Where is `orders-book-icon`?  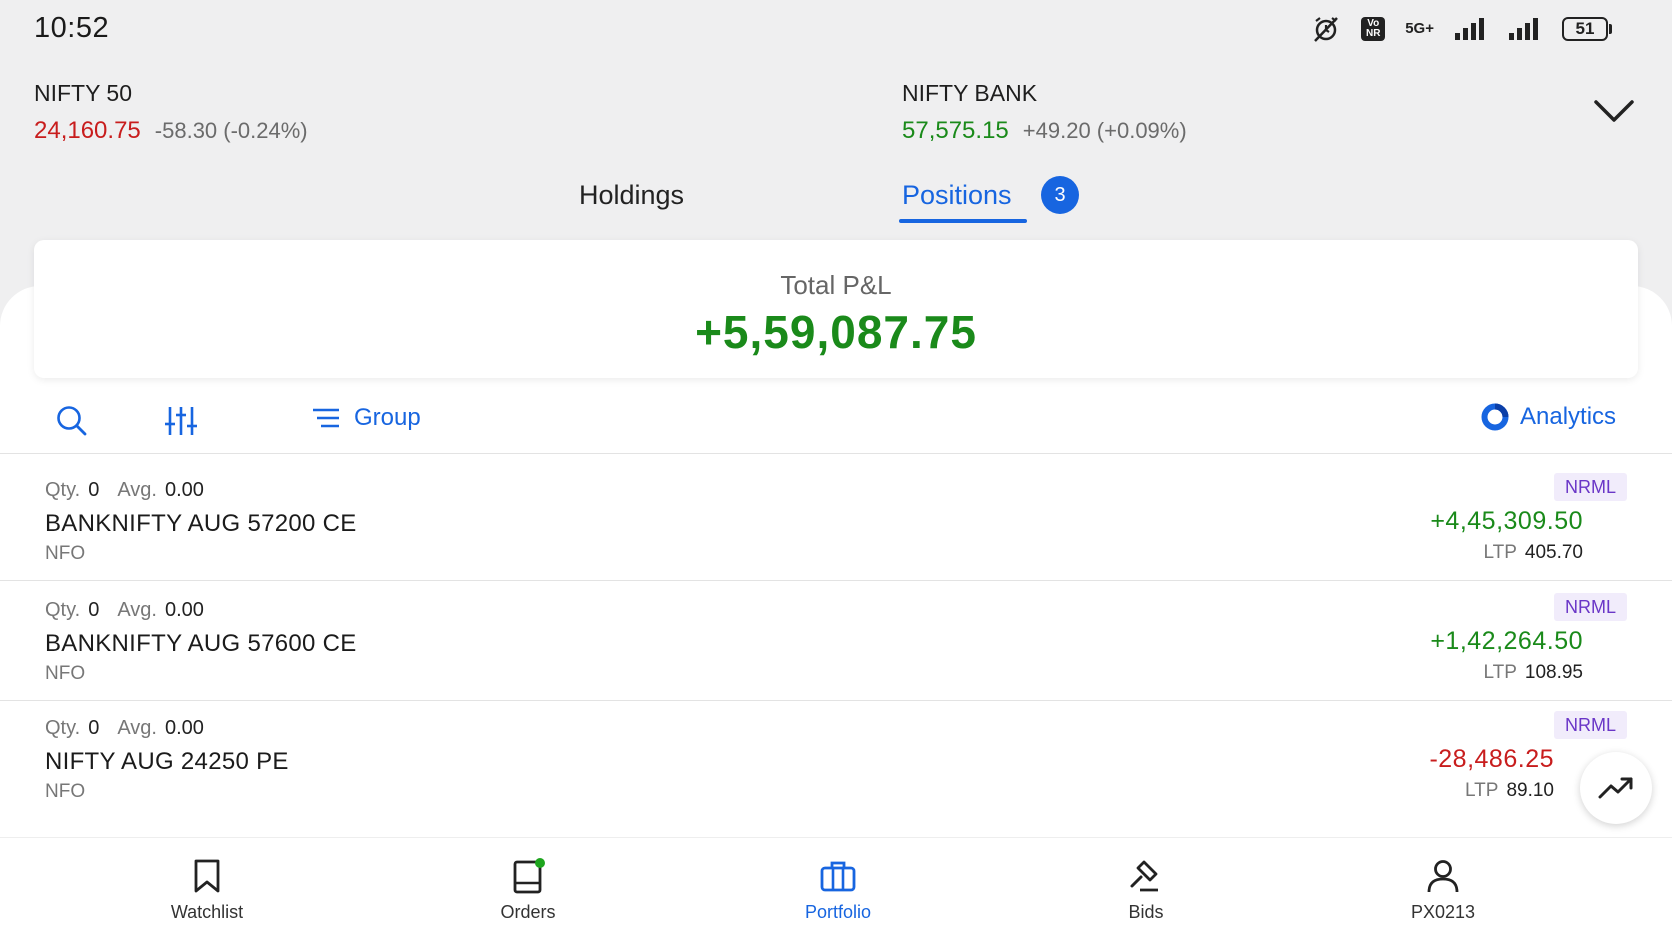 orders-book-icon is located at coordinates (529, 876).